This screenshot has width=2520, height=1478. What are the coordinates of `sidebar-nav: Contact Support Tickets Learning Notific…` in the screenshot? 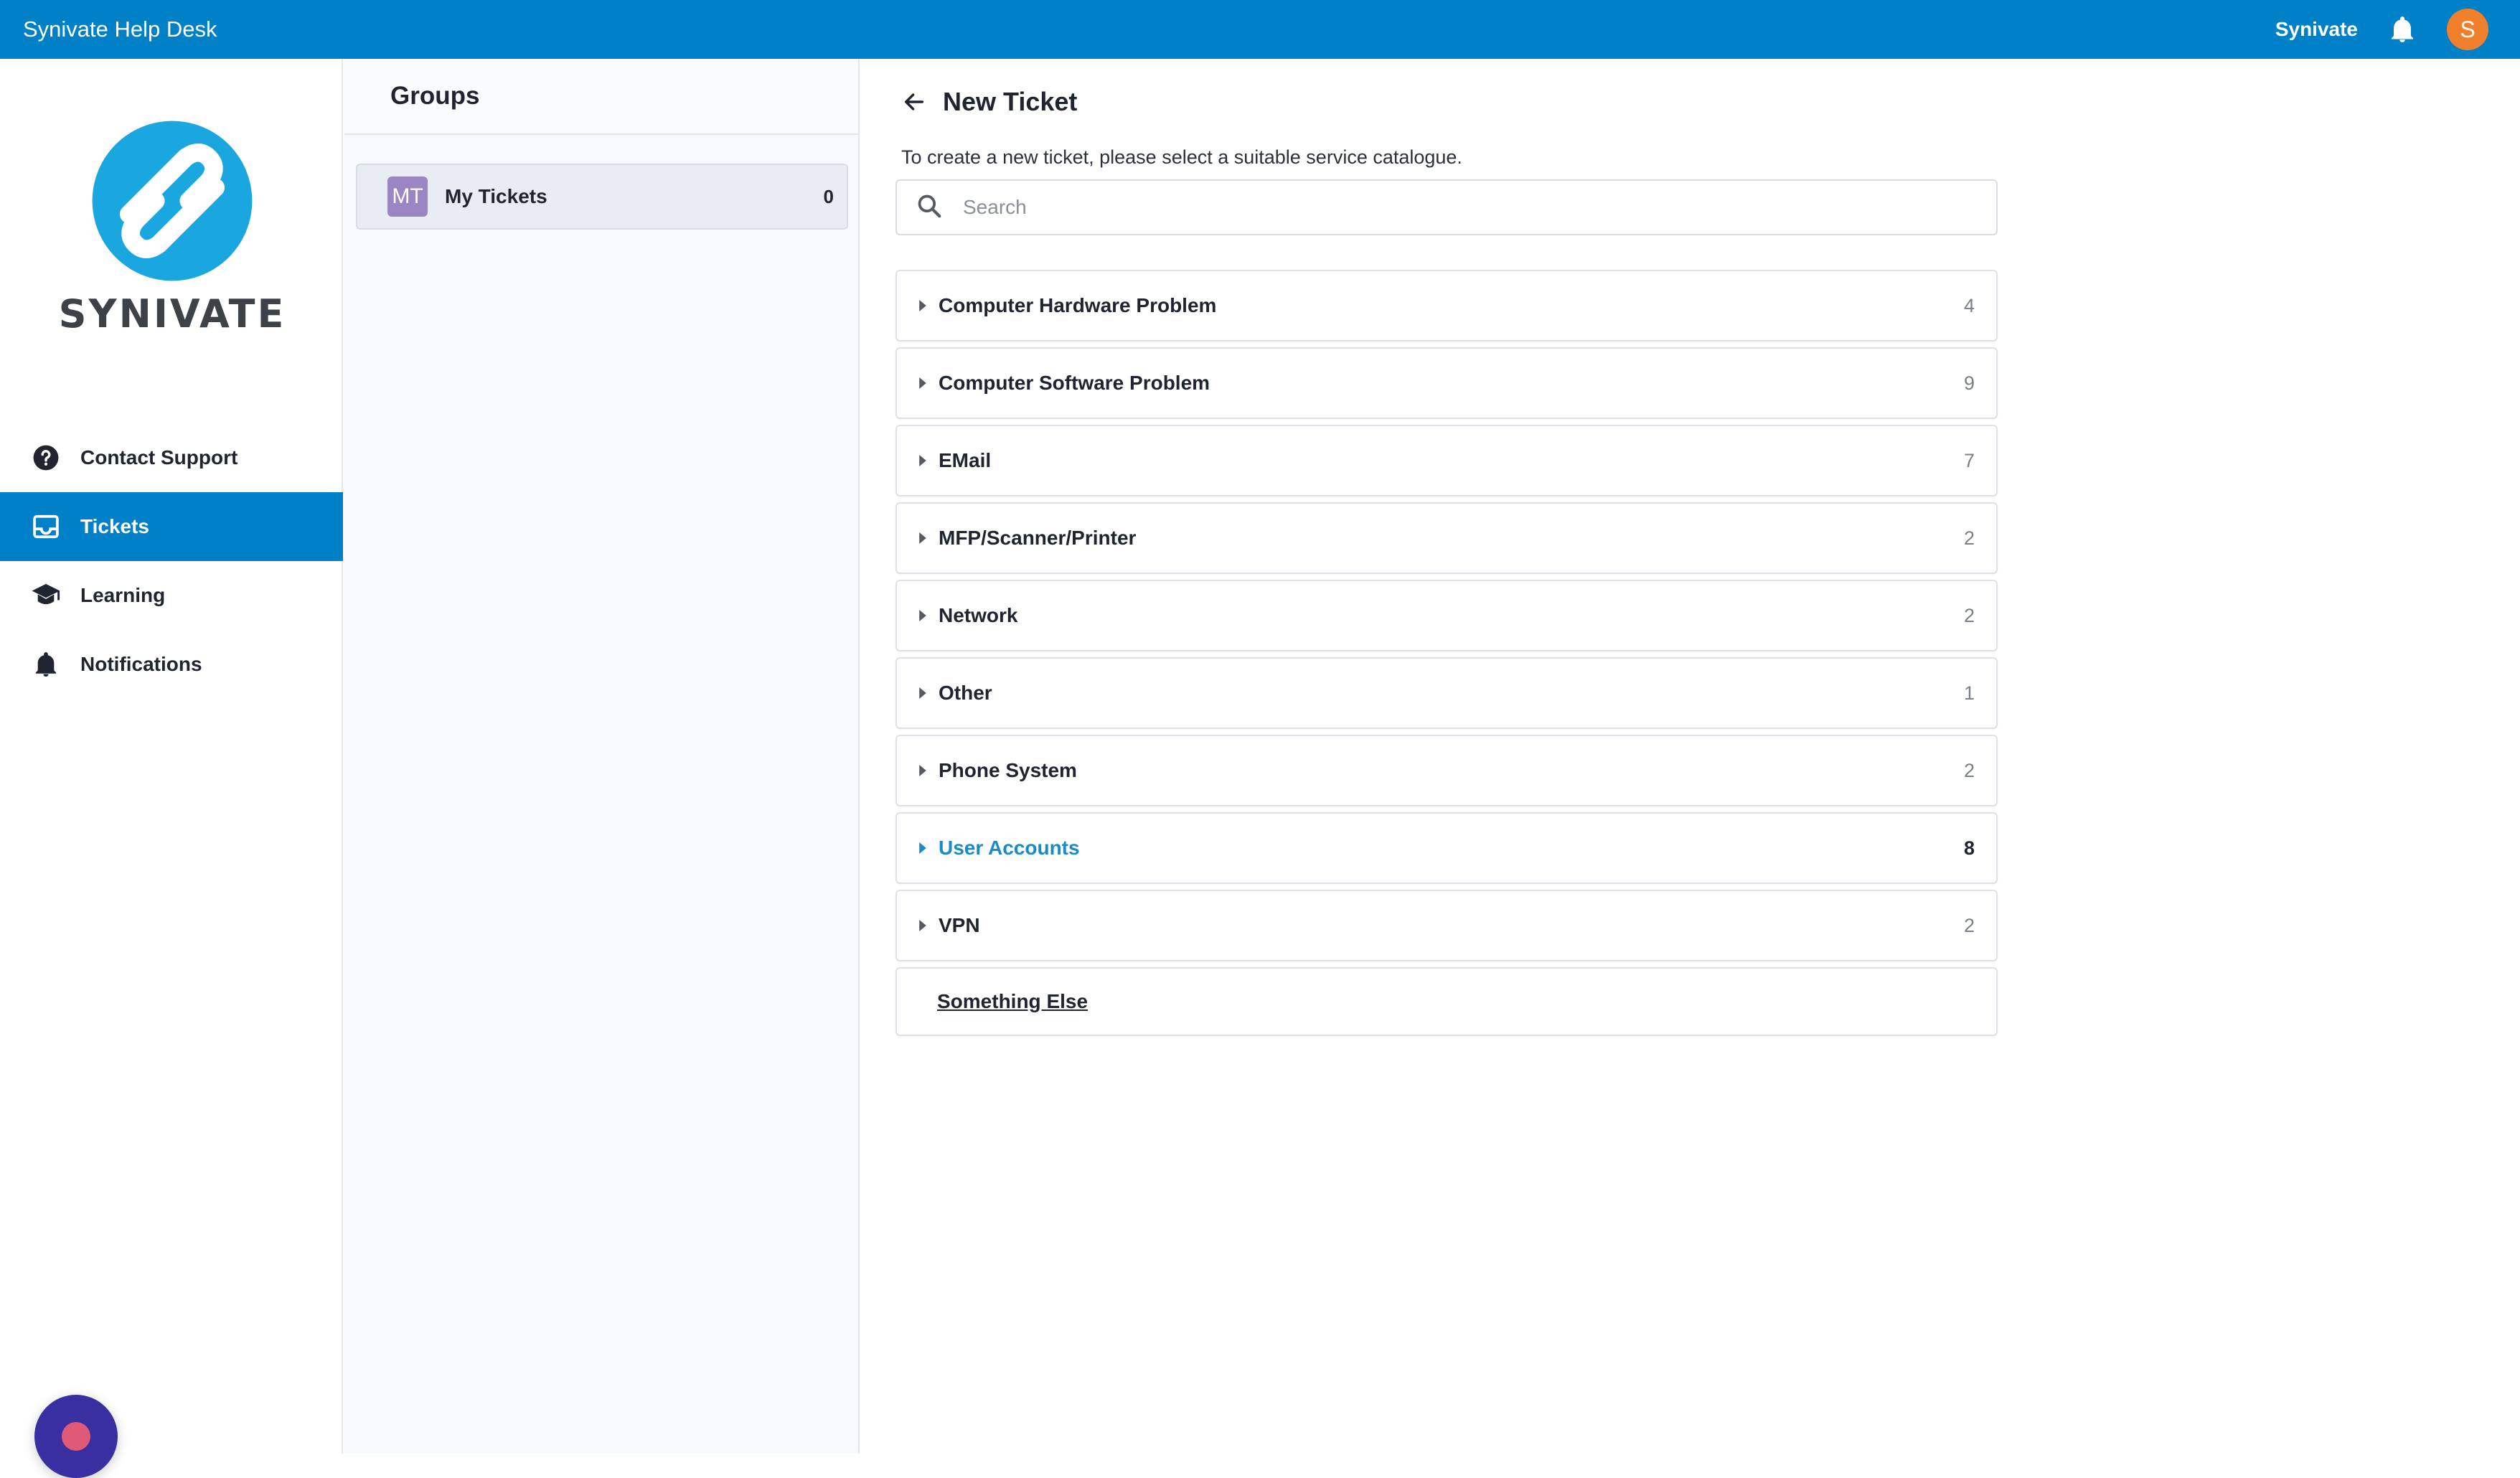 It's located at (171, 561).